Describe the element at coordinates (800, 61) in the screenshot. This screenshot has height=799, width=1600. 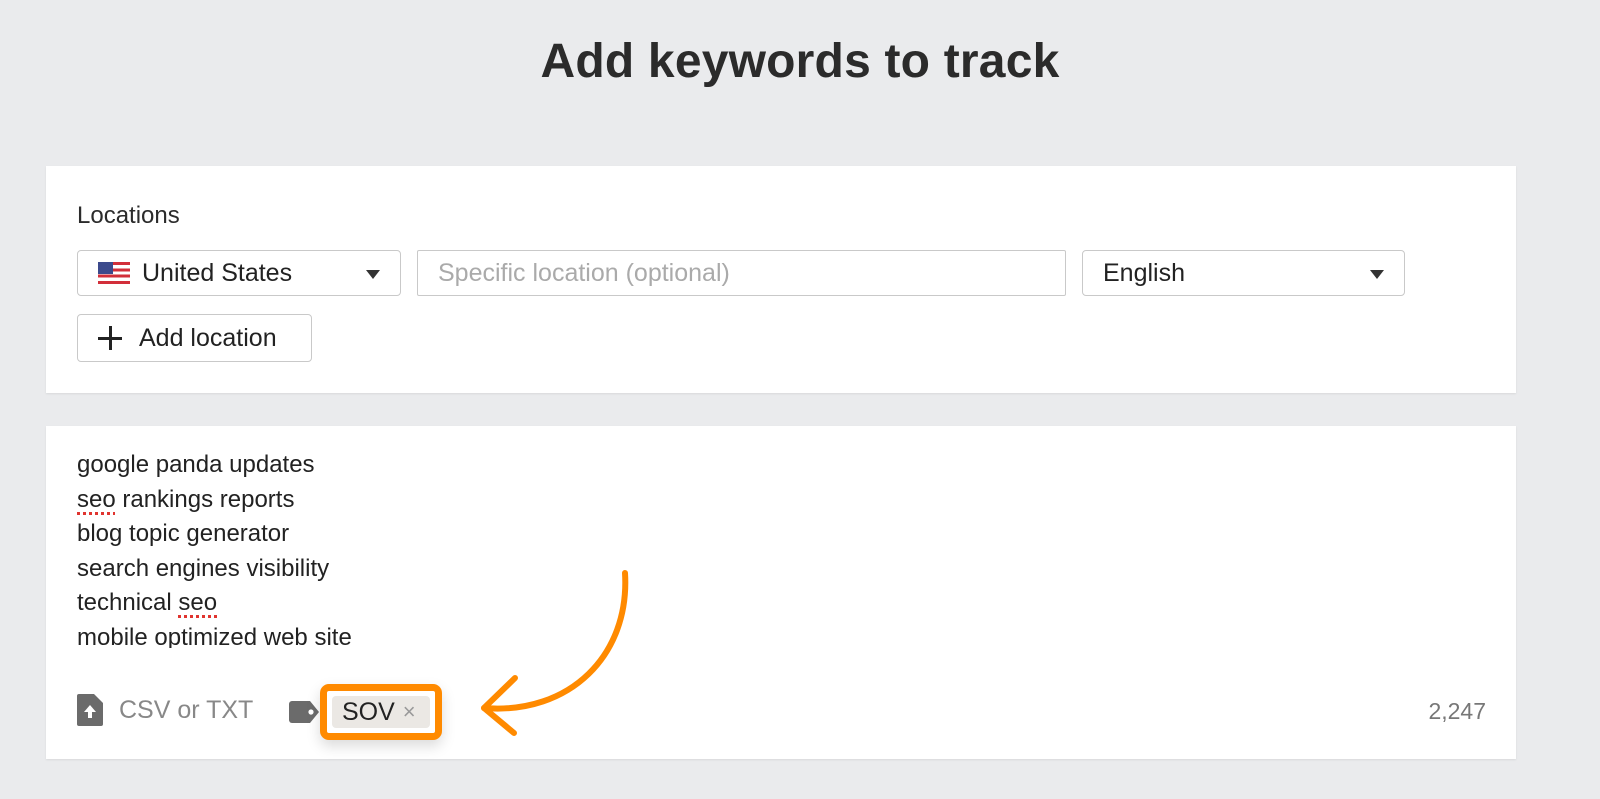
I see `page-title: Add keywords to track` at that location.